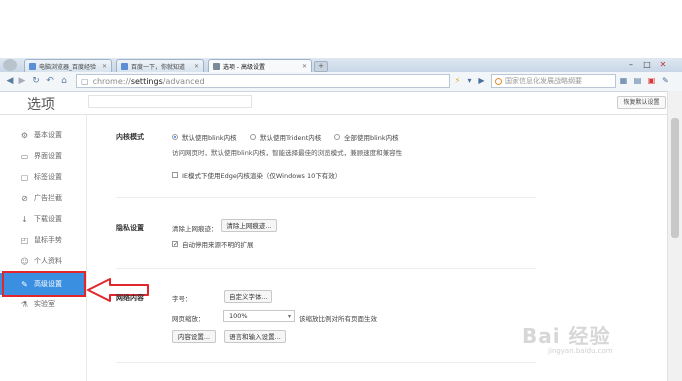  What do you see at coordinates (262, 176) in the screenshot?
I see `checkbox-label: IE模式下使用Edge内核渲染（仅Windows 10下有效）` at bounding box center [262, 176].